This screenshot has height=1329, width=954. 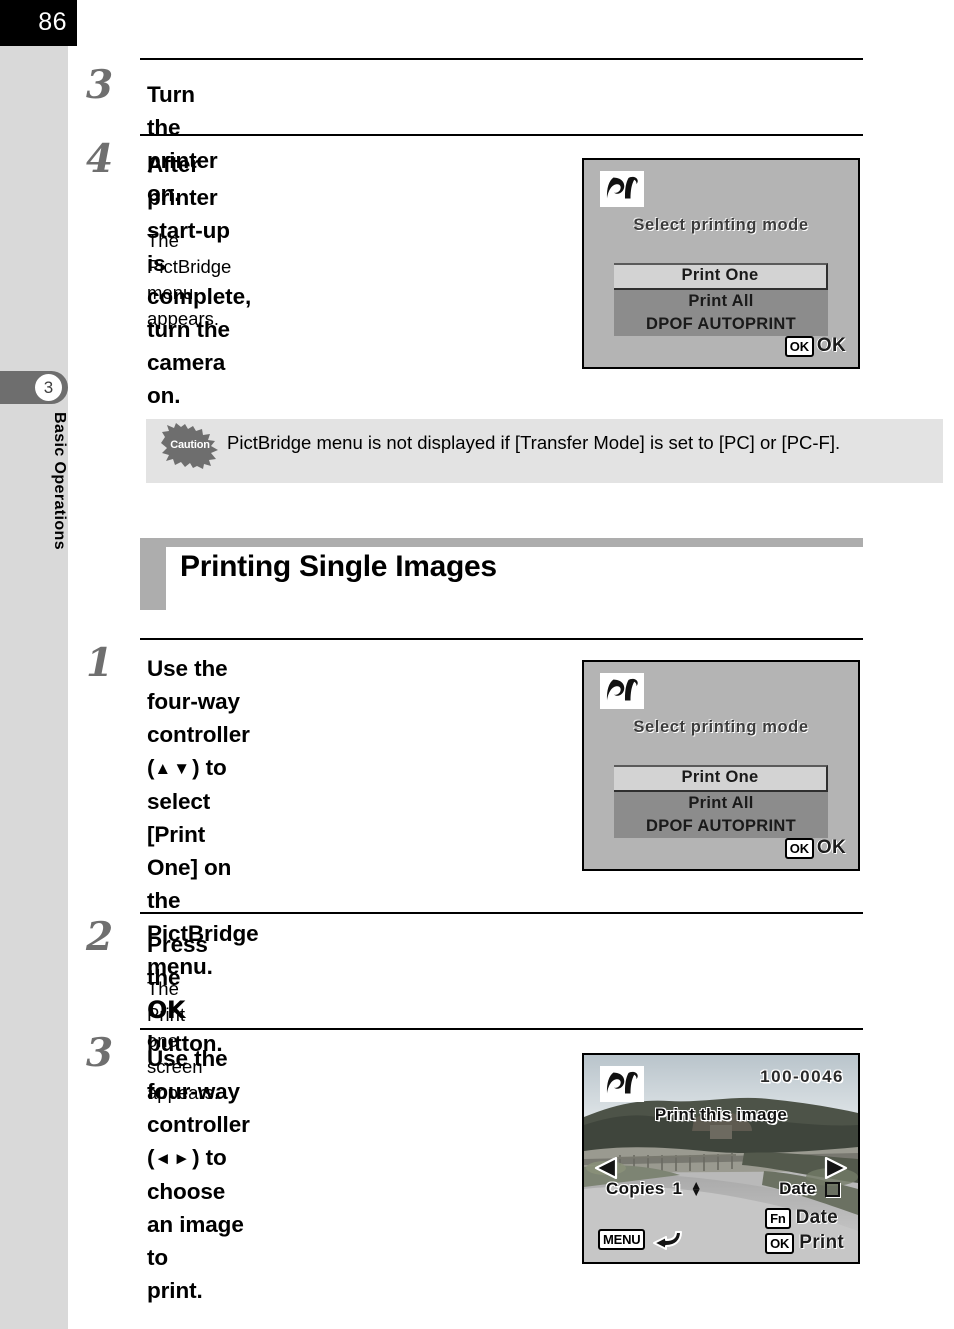 I want to click on chapter-label: Basic Operations, so click(x=59, y=481).